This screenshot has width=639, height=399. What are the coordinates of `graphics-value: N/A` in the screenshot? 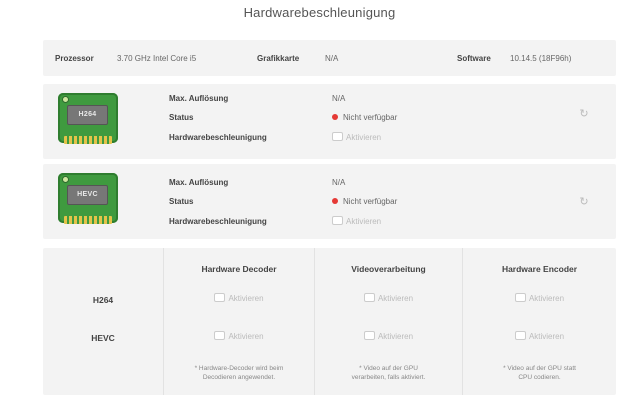 It's located at (332, 58).